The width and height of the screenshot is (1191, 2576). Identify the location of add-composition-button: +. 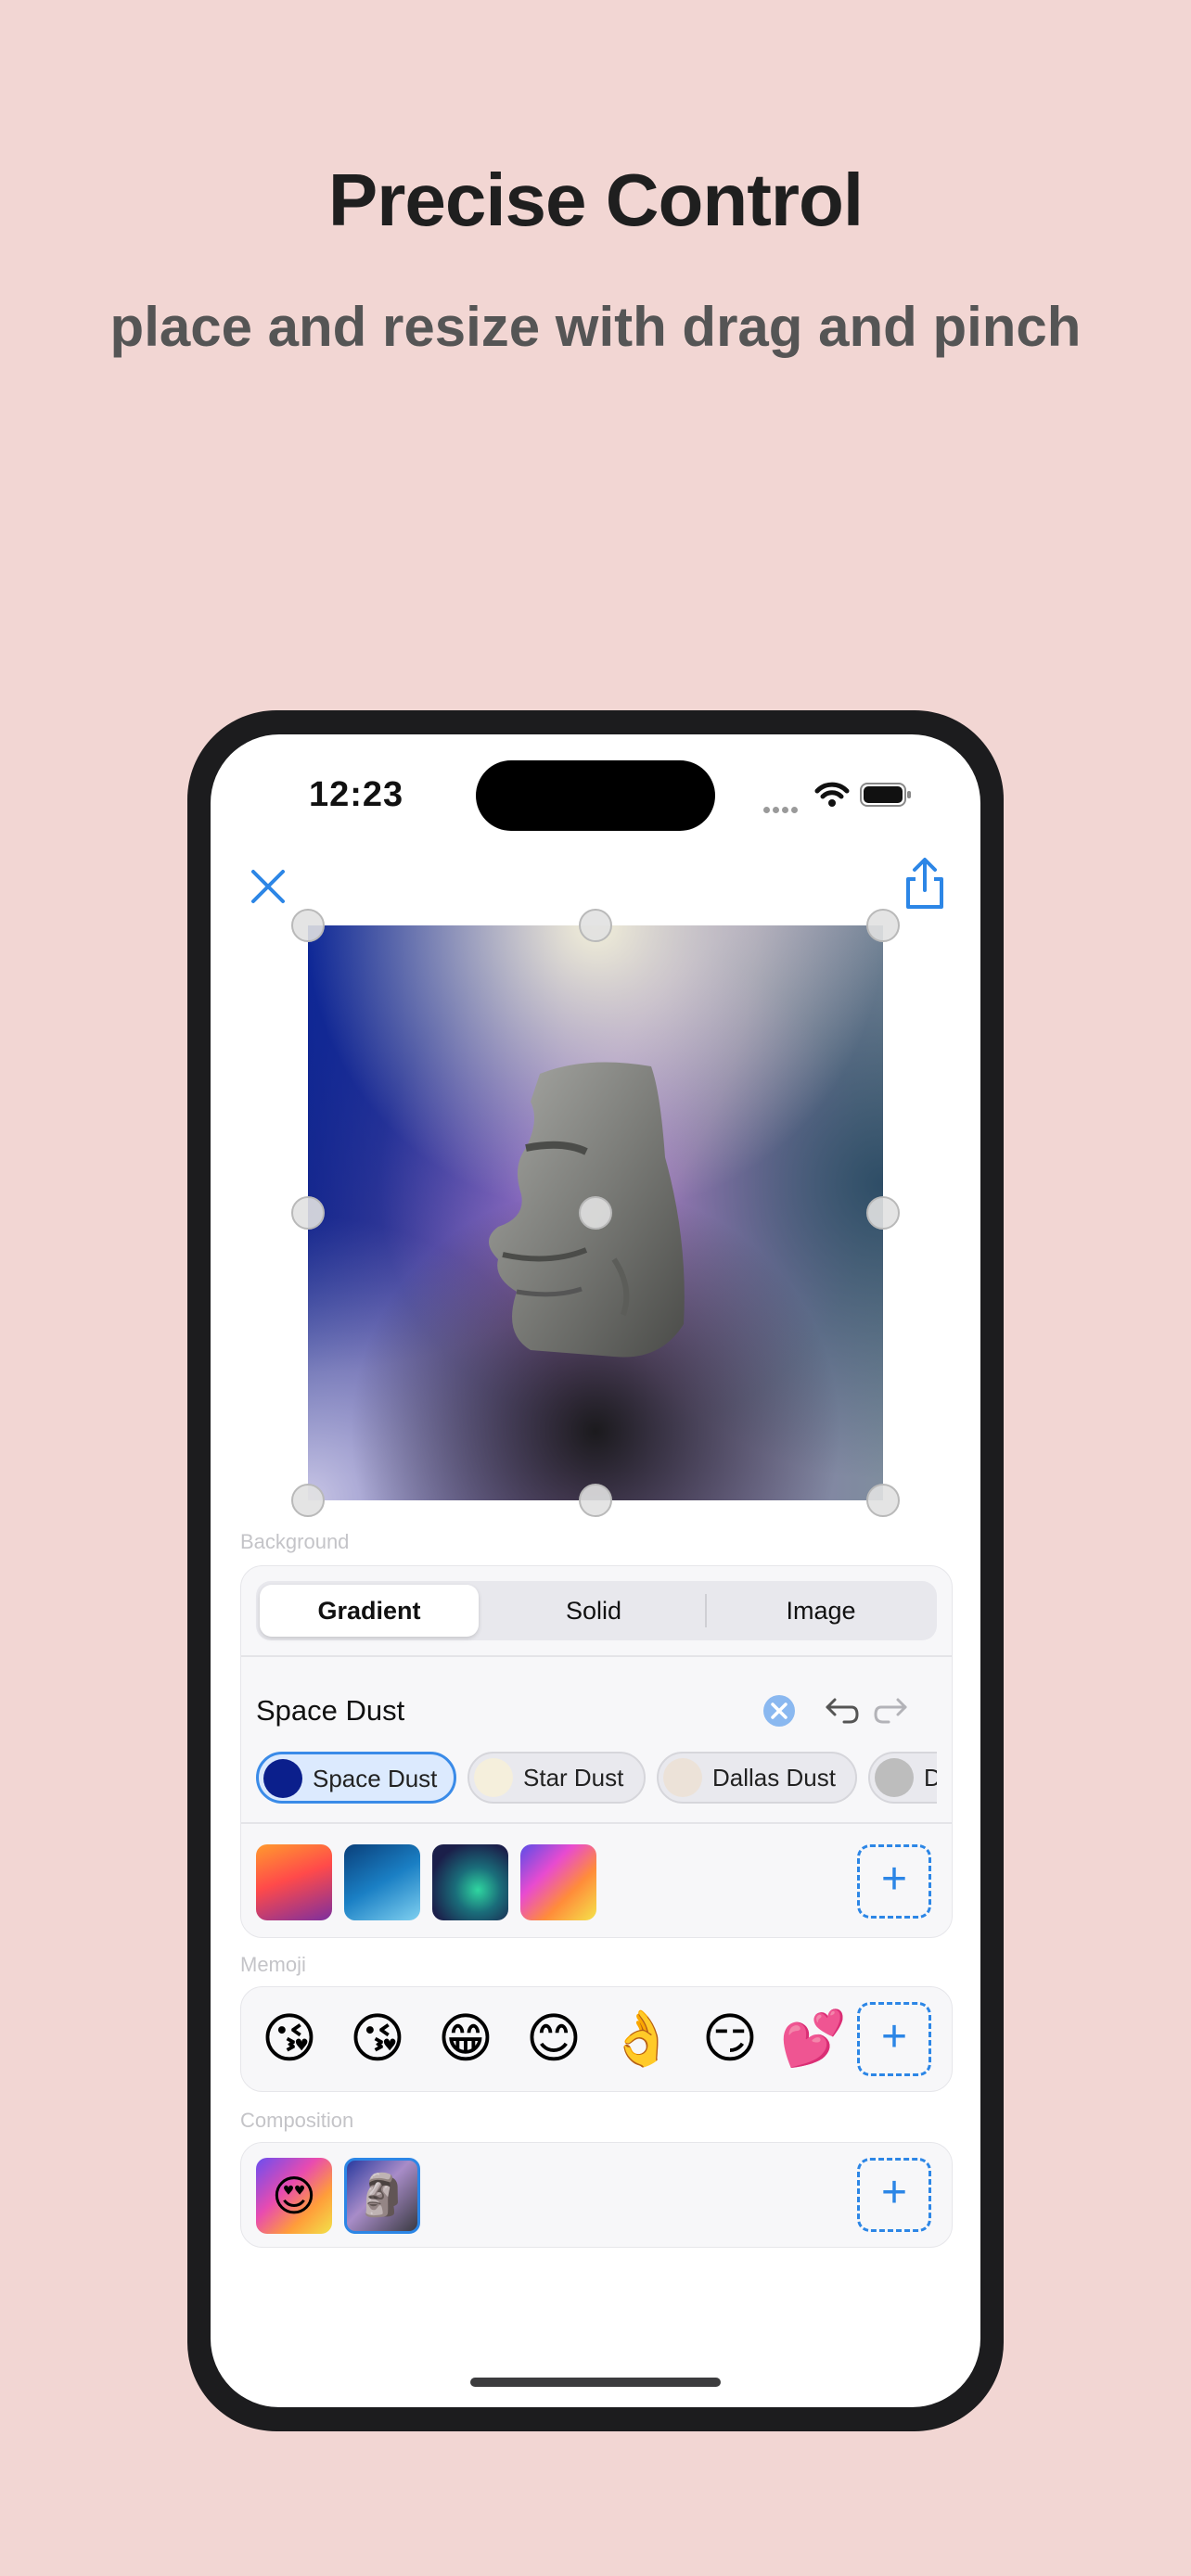
(894, 2195).